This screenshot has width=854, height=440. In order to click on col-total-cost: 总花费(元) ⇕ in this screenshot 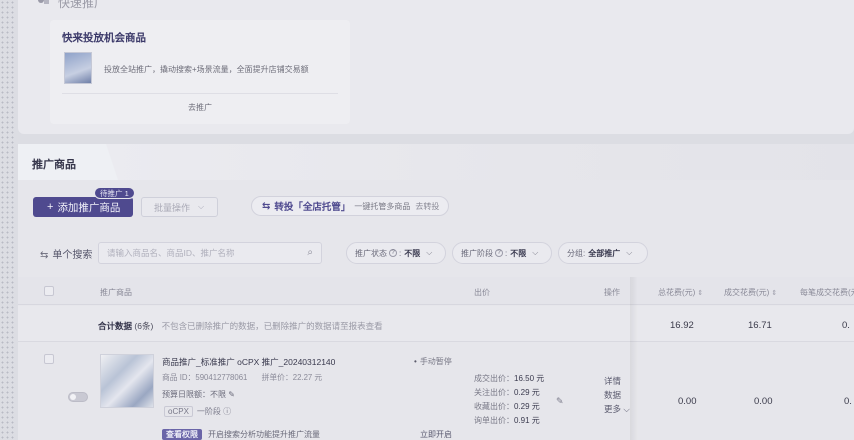, I will do `click(680, 292)`.